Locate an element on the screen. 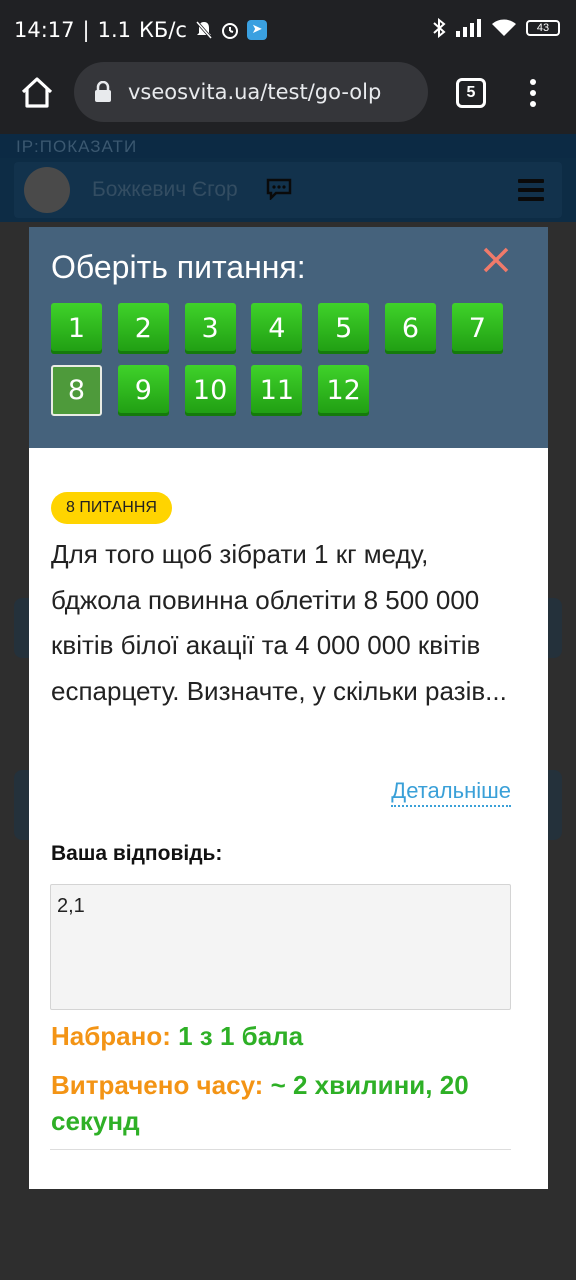  score-line: Набрано: 1 з 1 бала is located at coordinates (177, 1036).